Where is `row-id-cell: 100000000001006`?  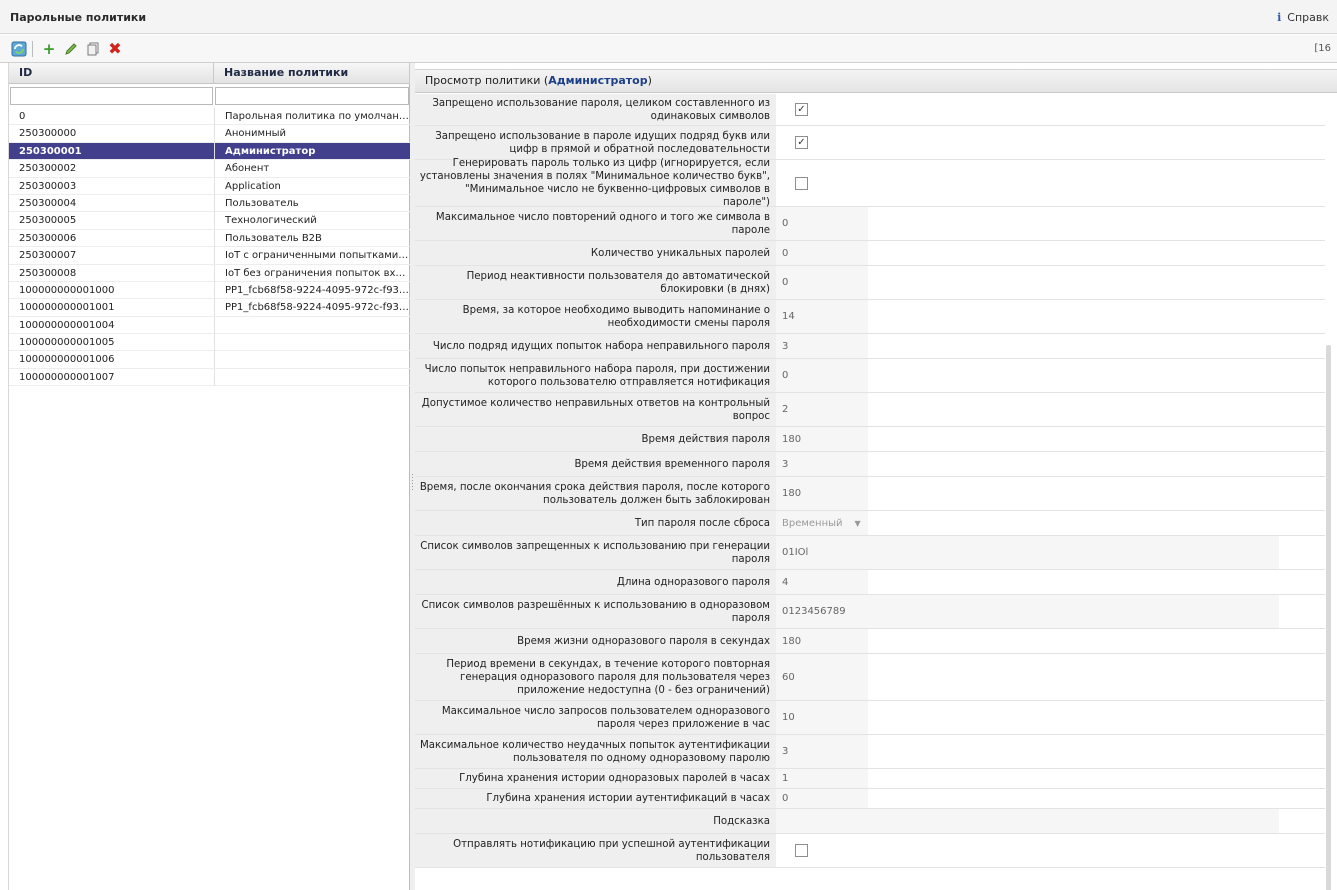
row-id-cell: 100000000001006 is located at coordinates (67, 360).